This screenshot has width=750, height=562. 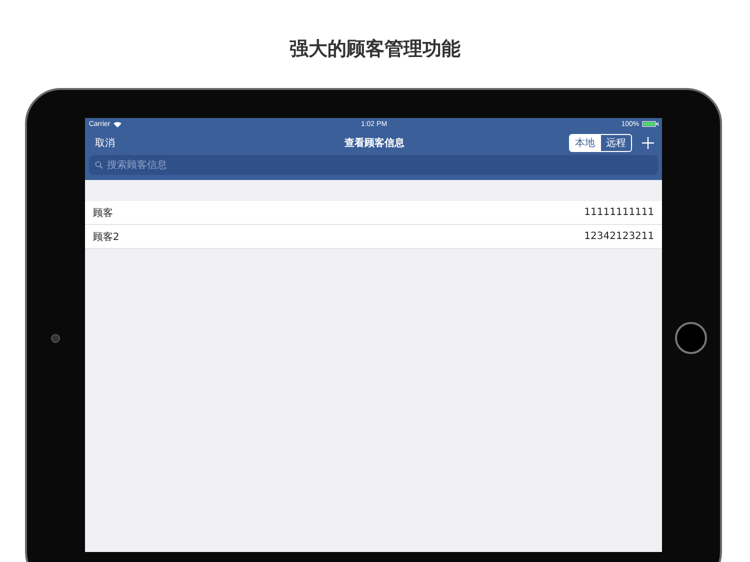 I want to click on plus-icon, so click(x=648, y=142).